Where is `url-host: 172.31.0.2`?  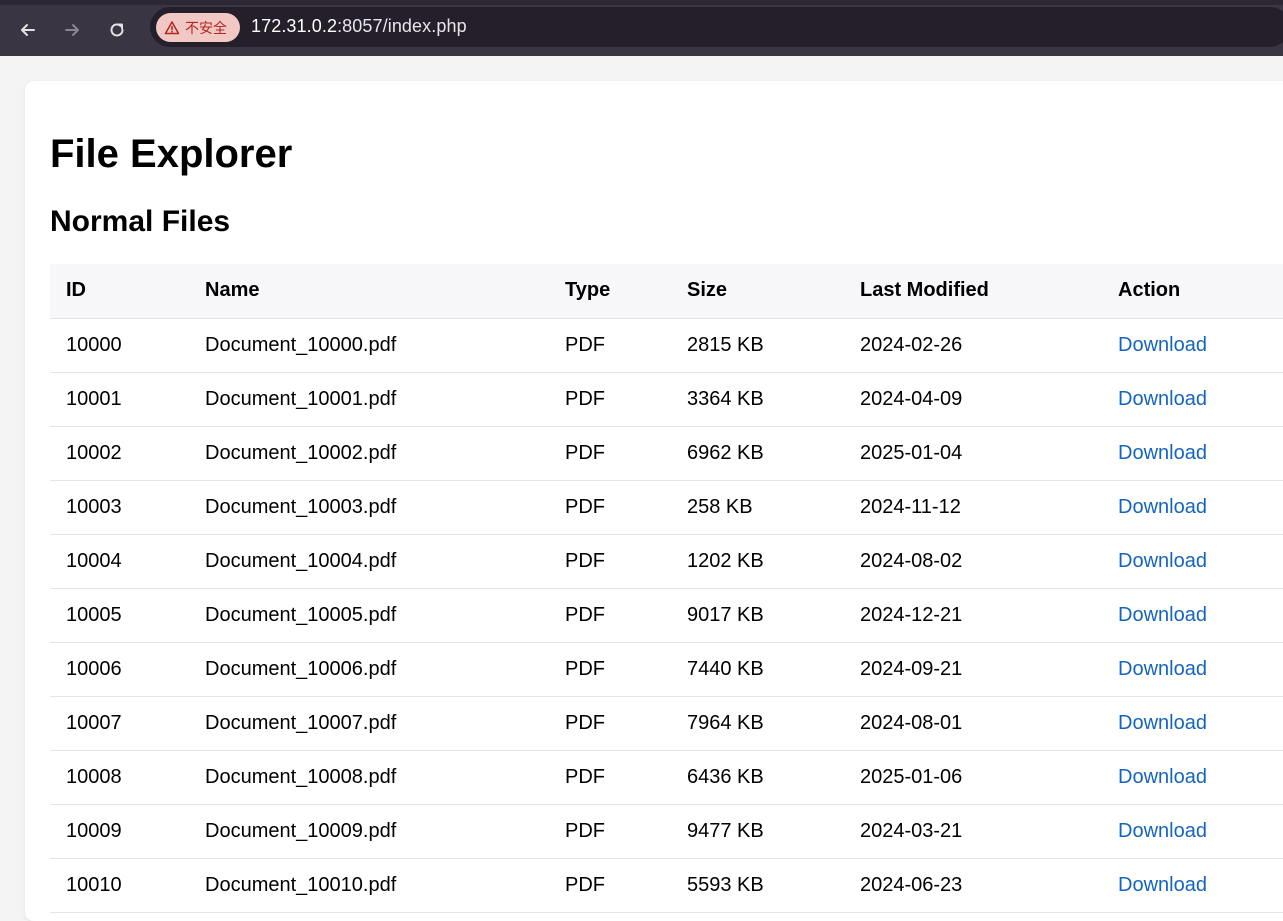 url-host: 172.31.0.2 is located at coordinates (294, 26).